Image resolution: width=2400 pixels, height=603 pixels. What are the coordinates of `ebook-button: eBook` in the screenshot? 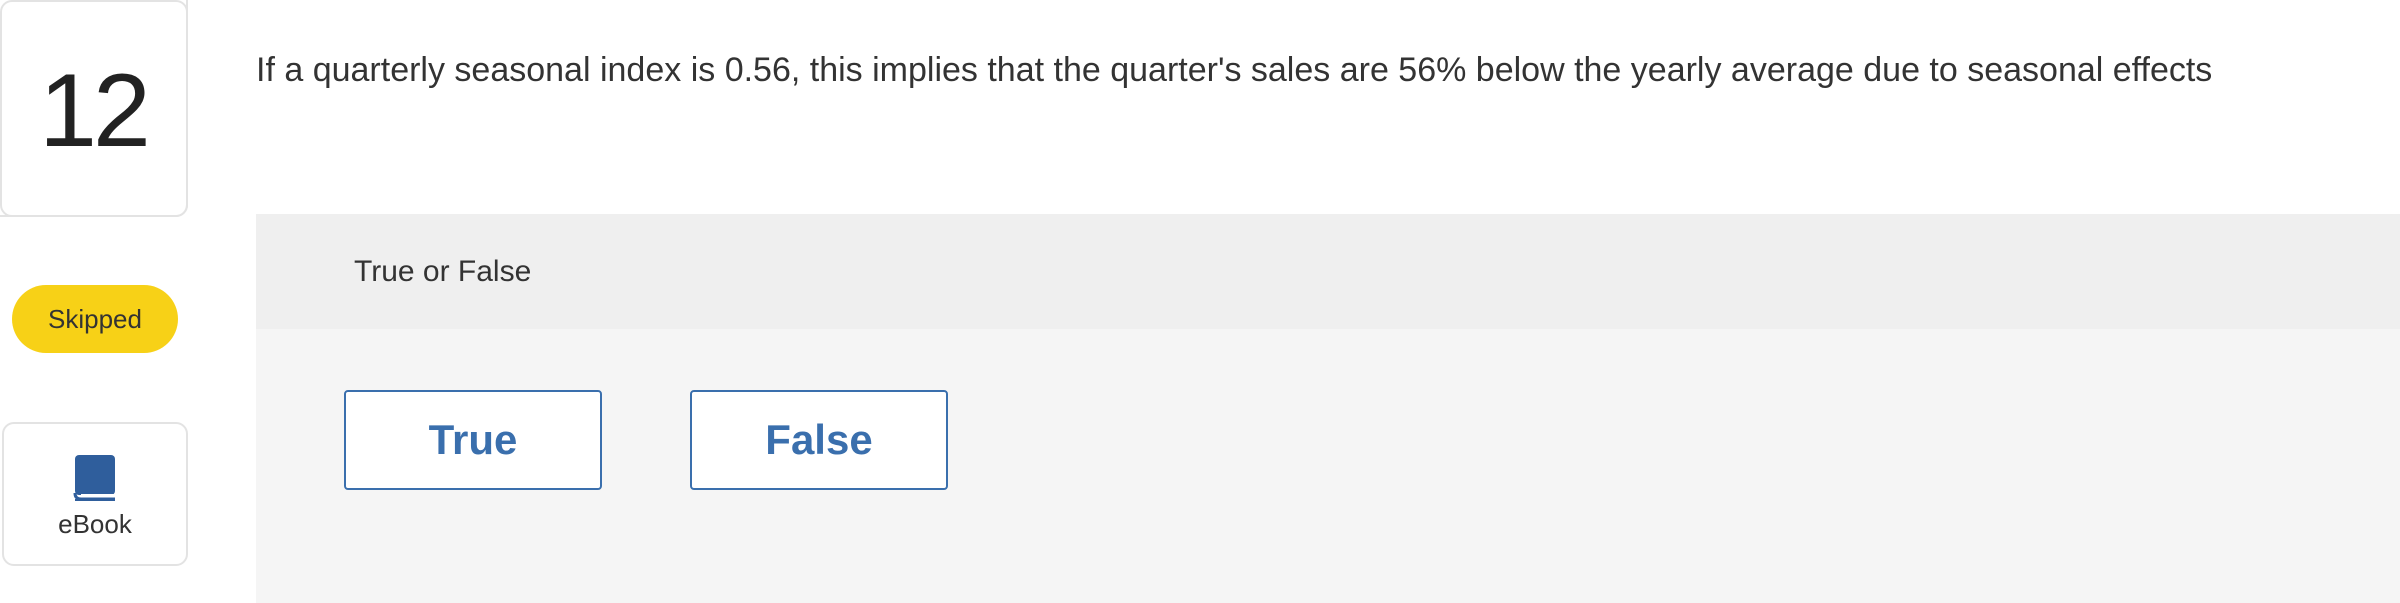 It's located at (95, 494).